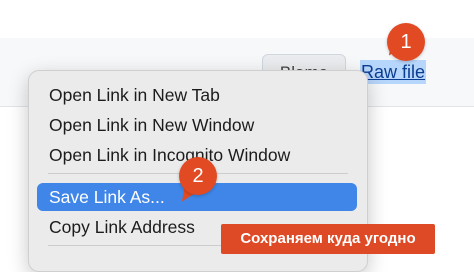 This screenshot has height=272, width=474. I want to click on step-2-badge: 2, so click(198, 176).